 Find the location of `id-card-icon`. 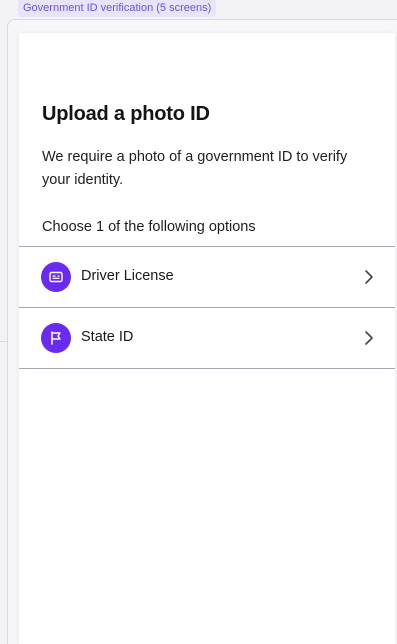

id-card-icon is located at coordinates (56, 277).